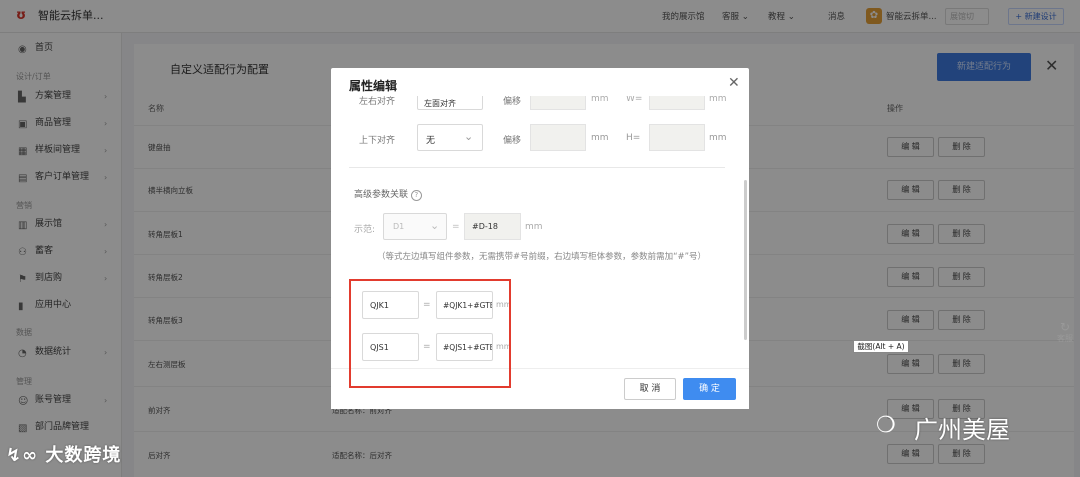 The height and width of the screenshot is (477, 1080). Describe the element at coordinates (1065, 327) in the screenshot. I see `refresh-icon: ↻` at that location.